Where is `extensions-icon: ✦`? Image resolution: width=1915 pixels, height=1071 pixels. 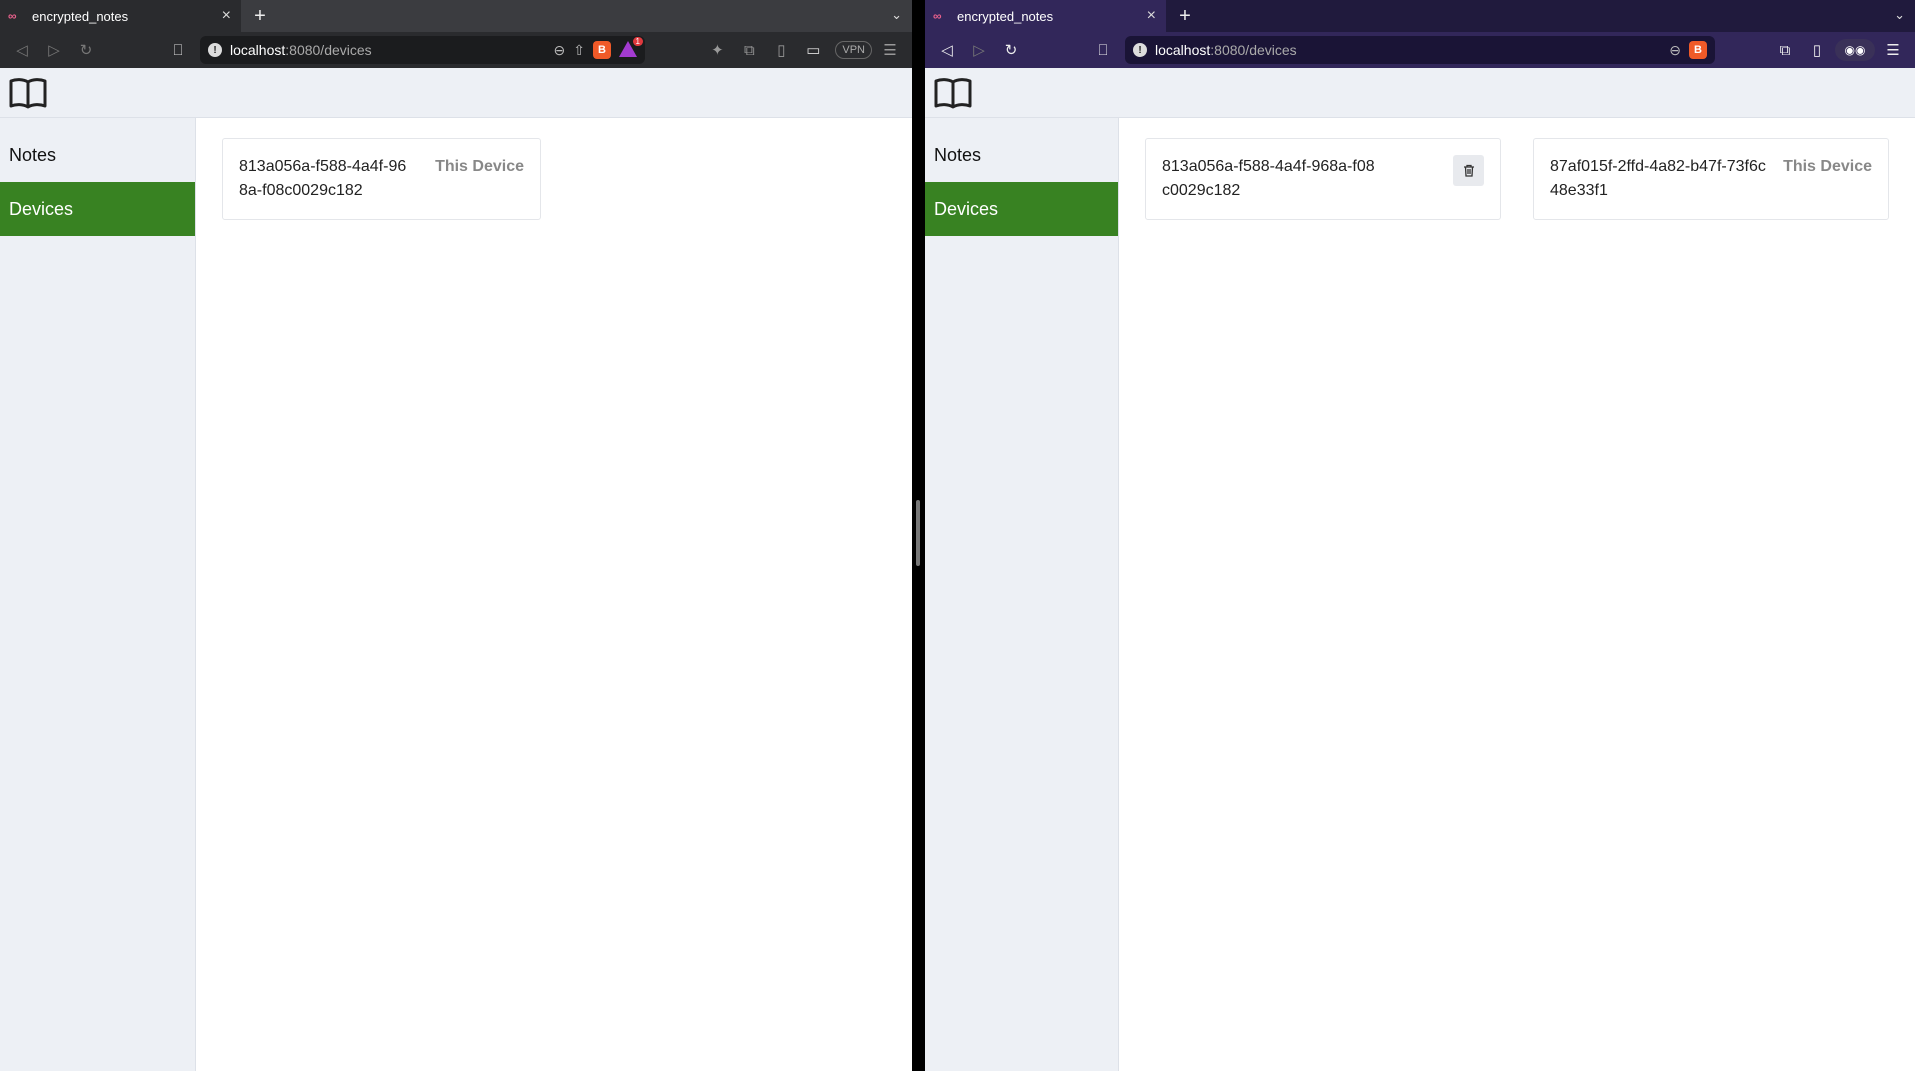 extensions-icon: ✦ is located at coordinates (717, 50).